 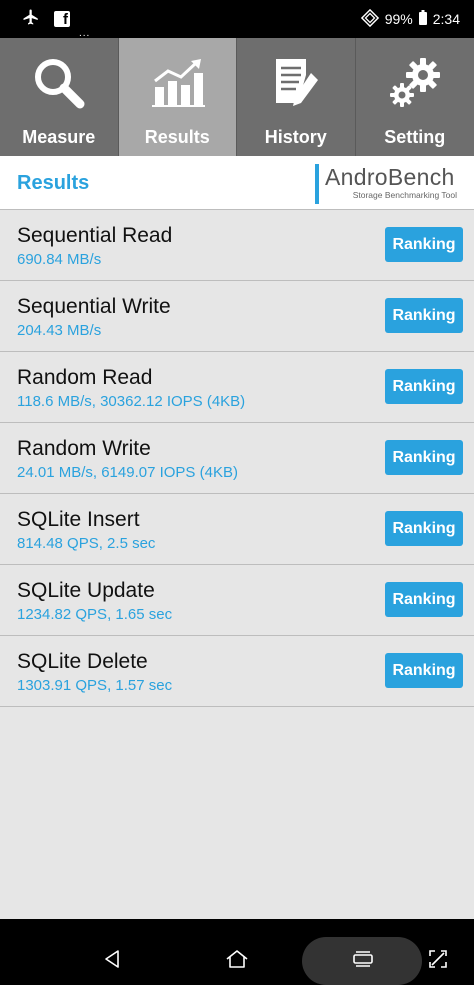 What do you see at coordinates (95, 235) in the screenshot?
I see `test-name: Sequential Read` at bounding box center [95, 235].